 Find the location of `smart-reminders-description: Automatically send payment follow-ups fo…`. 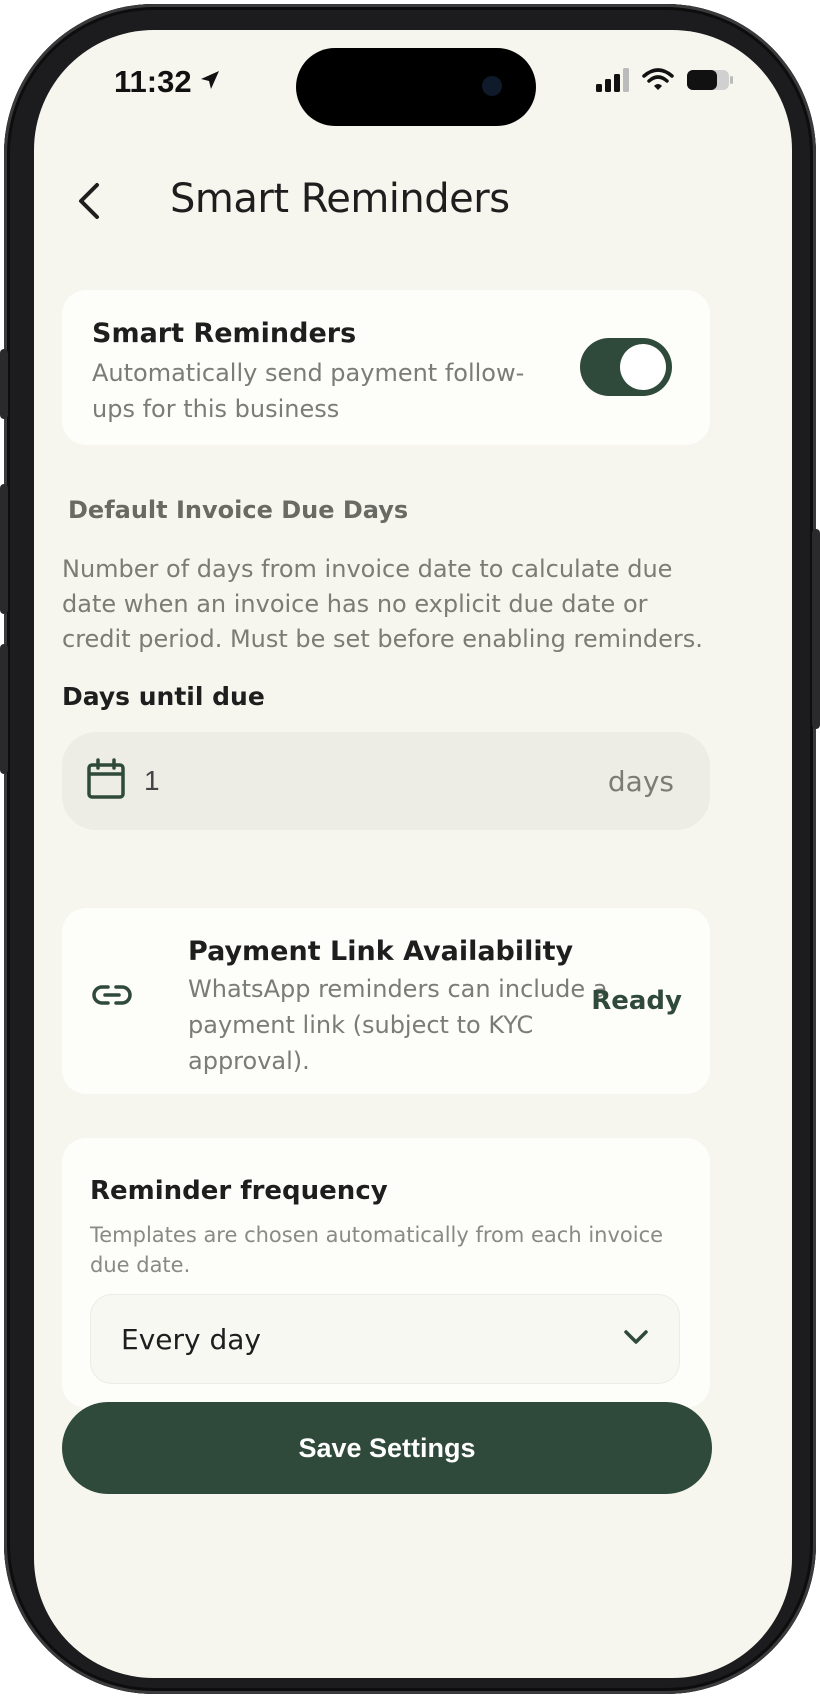

smart-reminders-description: Automatically send payment follow-ups fo… is located at coordinates (308, 391).